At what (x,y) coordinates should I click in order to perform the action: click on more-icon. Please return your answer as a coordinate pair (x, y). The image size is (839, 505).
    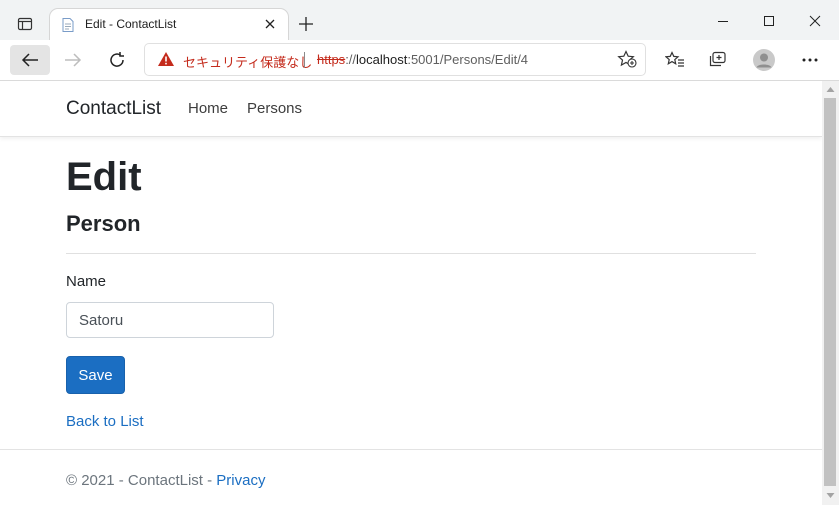
    Looking at the image, I should click on (810, 60).